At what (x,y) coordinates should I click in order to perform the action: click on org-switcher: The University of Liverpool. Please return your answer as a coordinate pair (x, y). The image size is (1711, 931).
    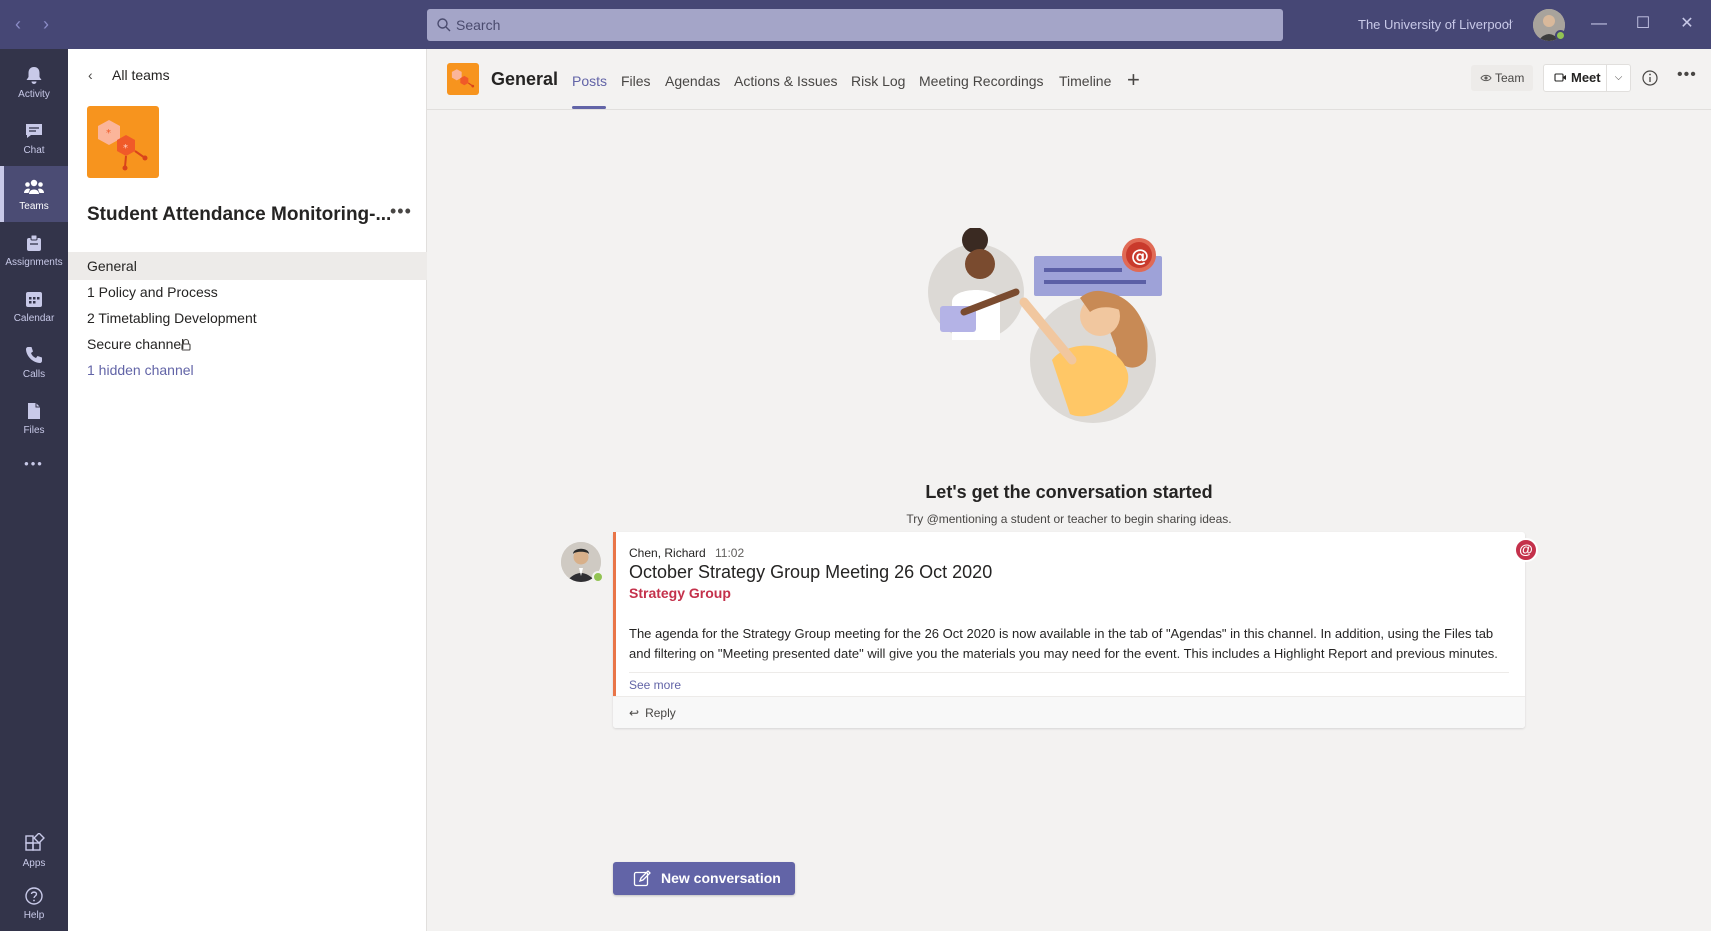
    Looking at the image, I should click on (1435, 24).